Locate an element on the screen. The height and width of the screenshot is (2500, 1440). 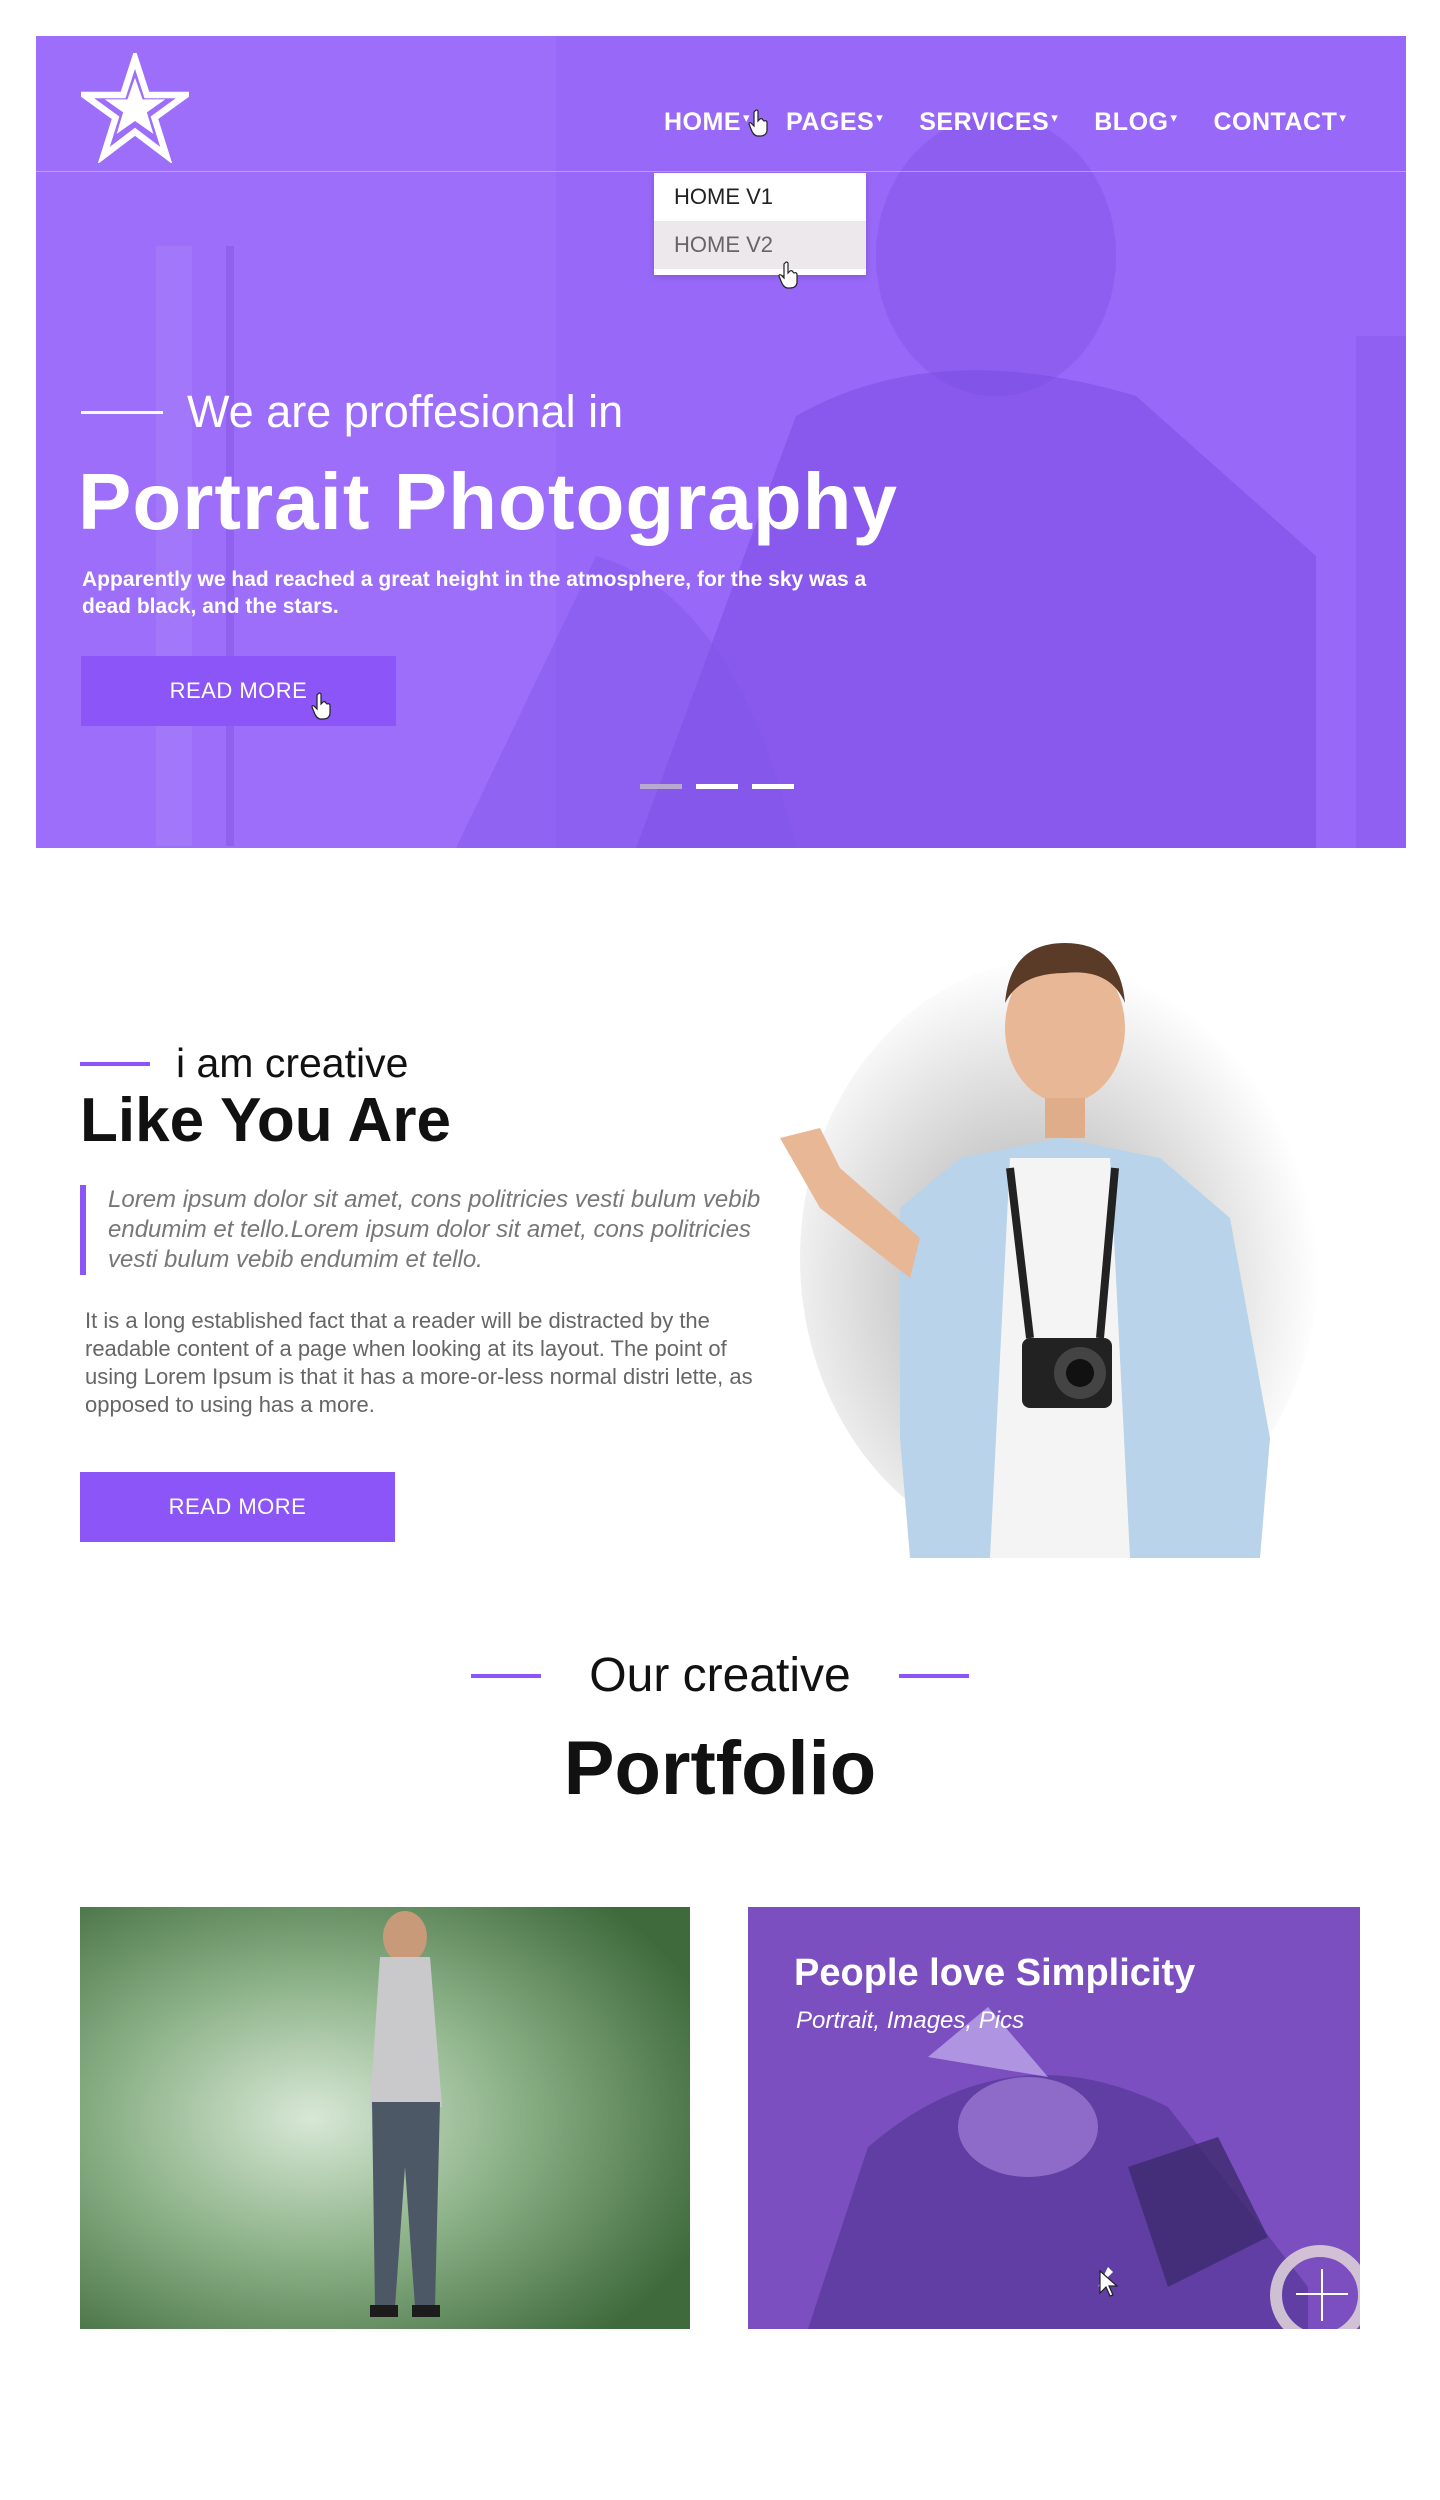
nav-contact-label: CONTACT is located at coordinates (1275, 122).